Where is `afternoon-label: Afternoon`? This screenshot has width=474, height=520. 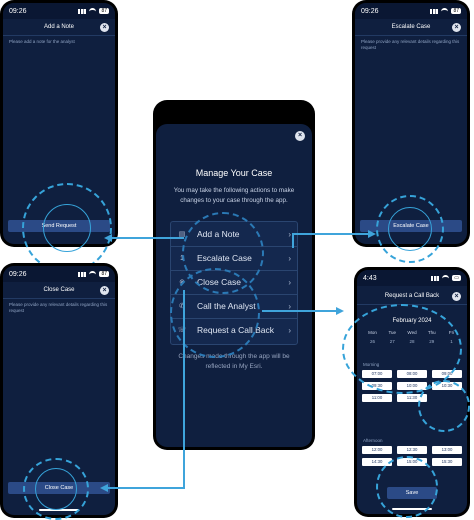
afternoon-label: Afternoon is located at coordinates (373, 440).